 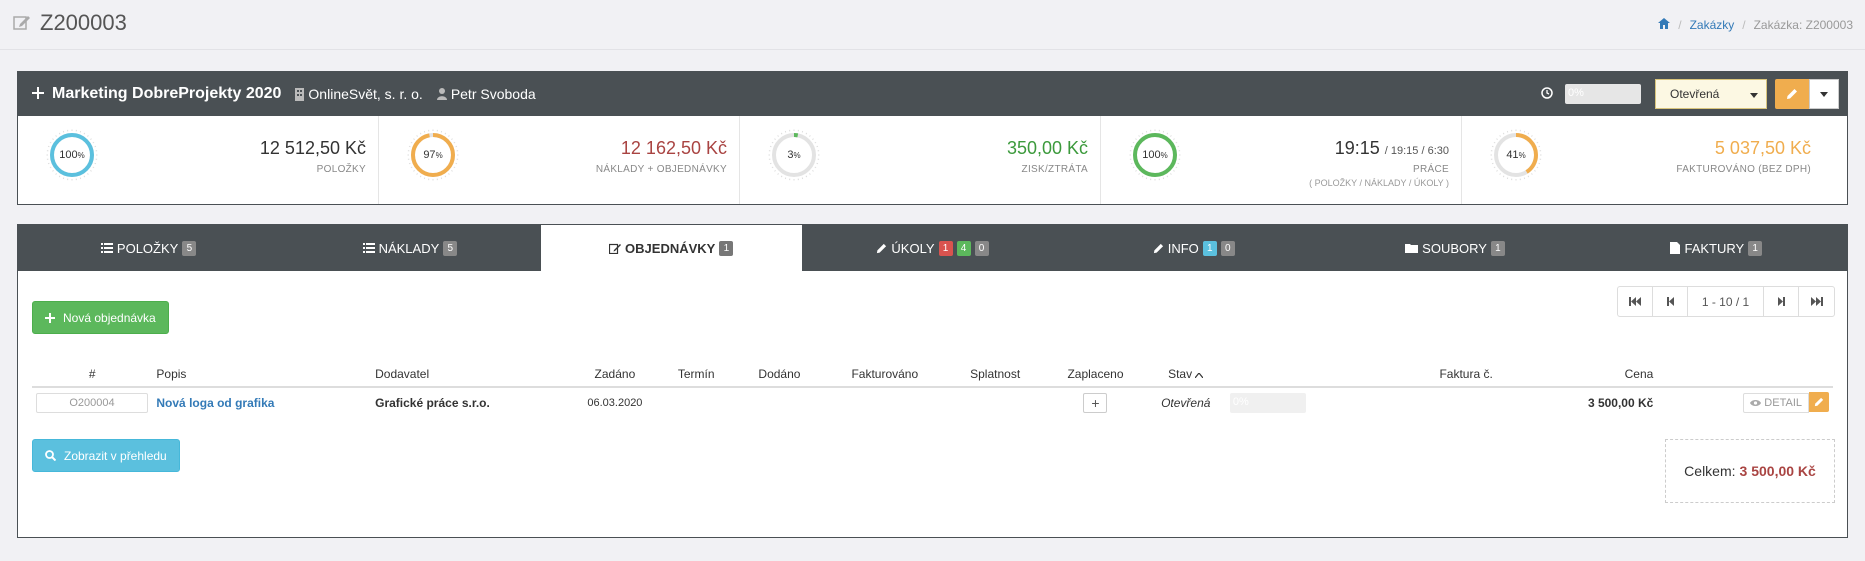 I want to click on list-icon, so click(x=368, y=248).